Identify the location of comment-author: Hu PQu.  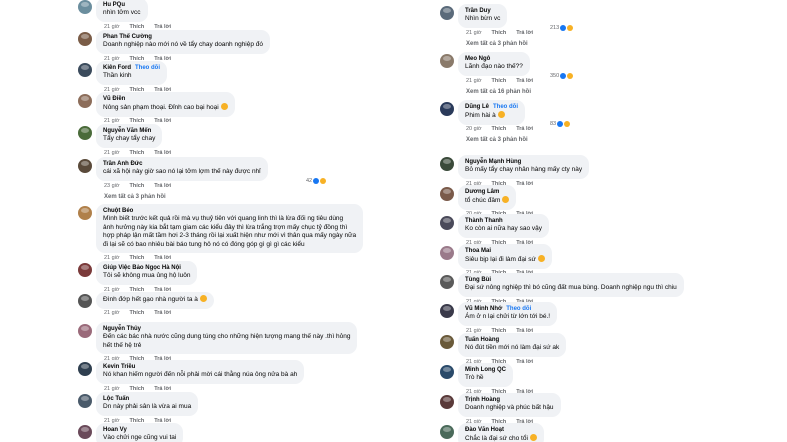
(122, 5).